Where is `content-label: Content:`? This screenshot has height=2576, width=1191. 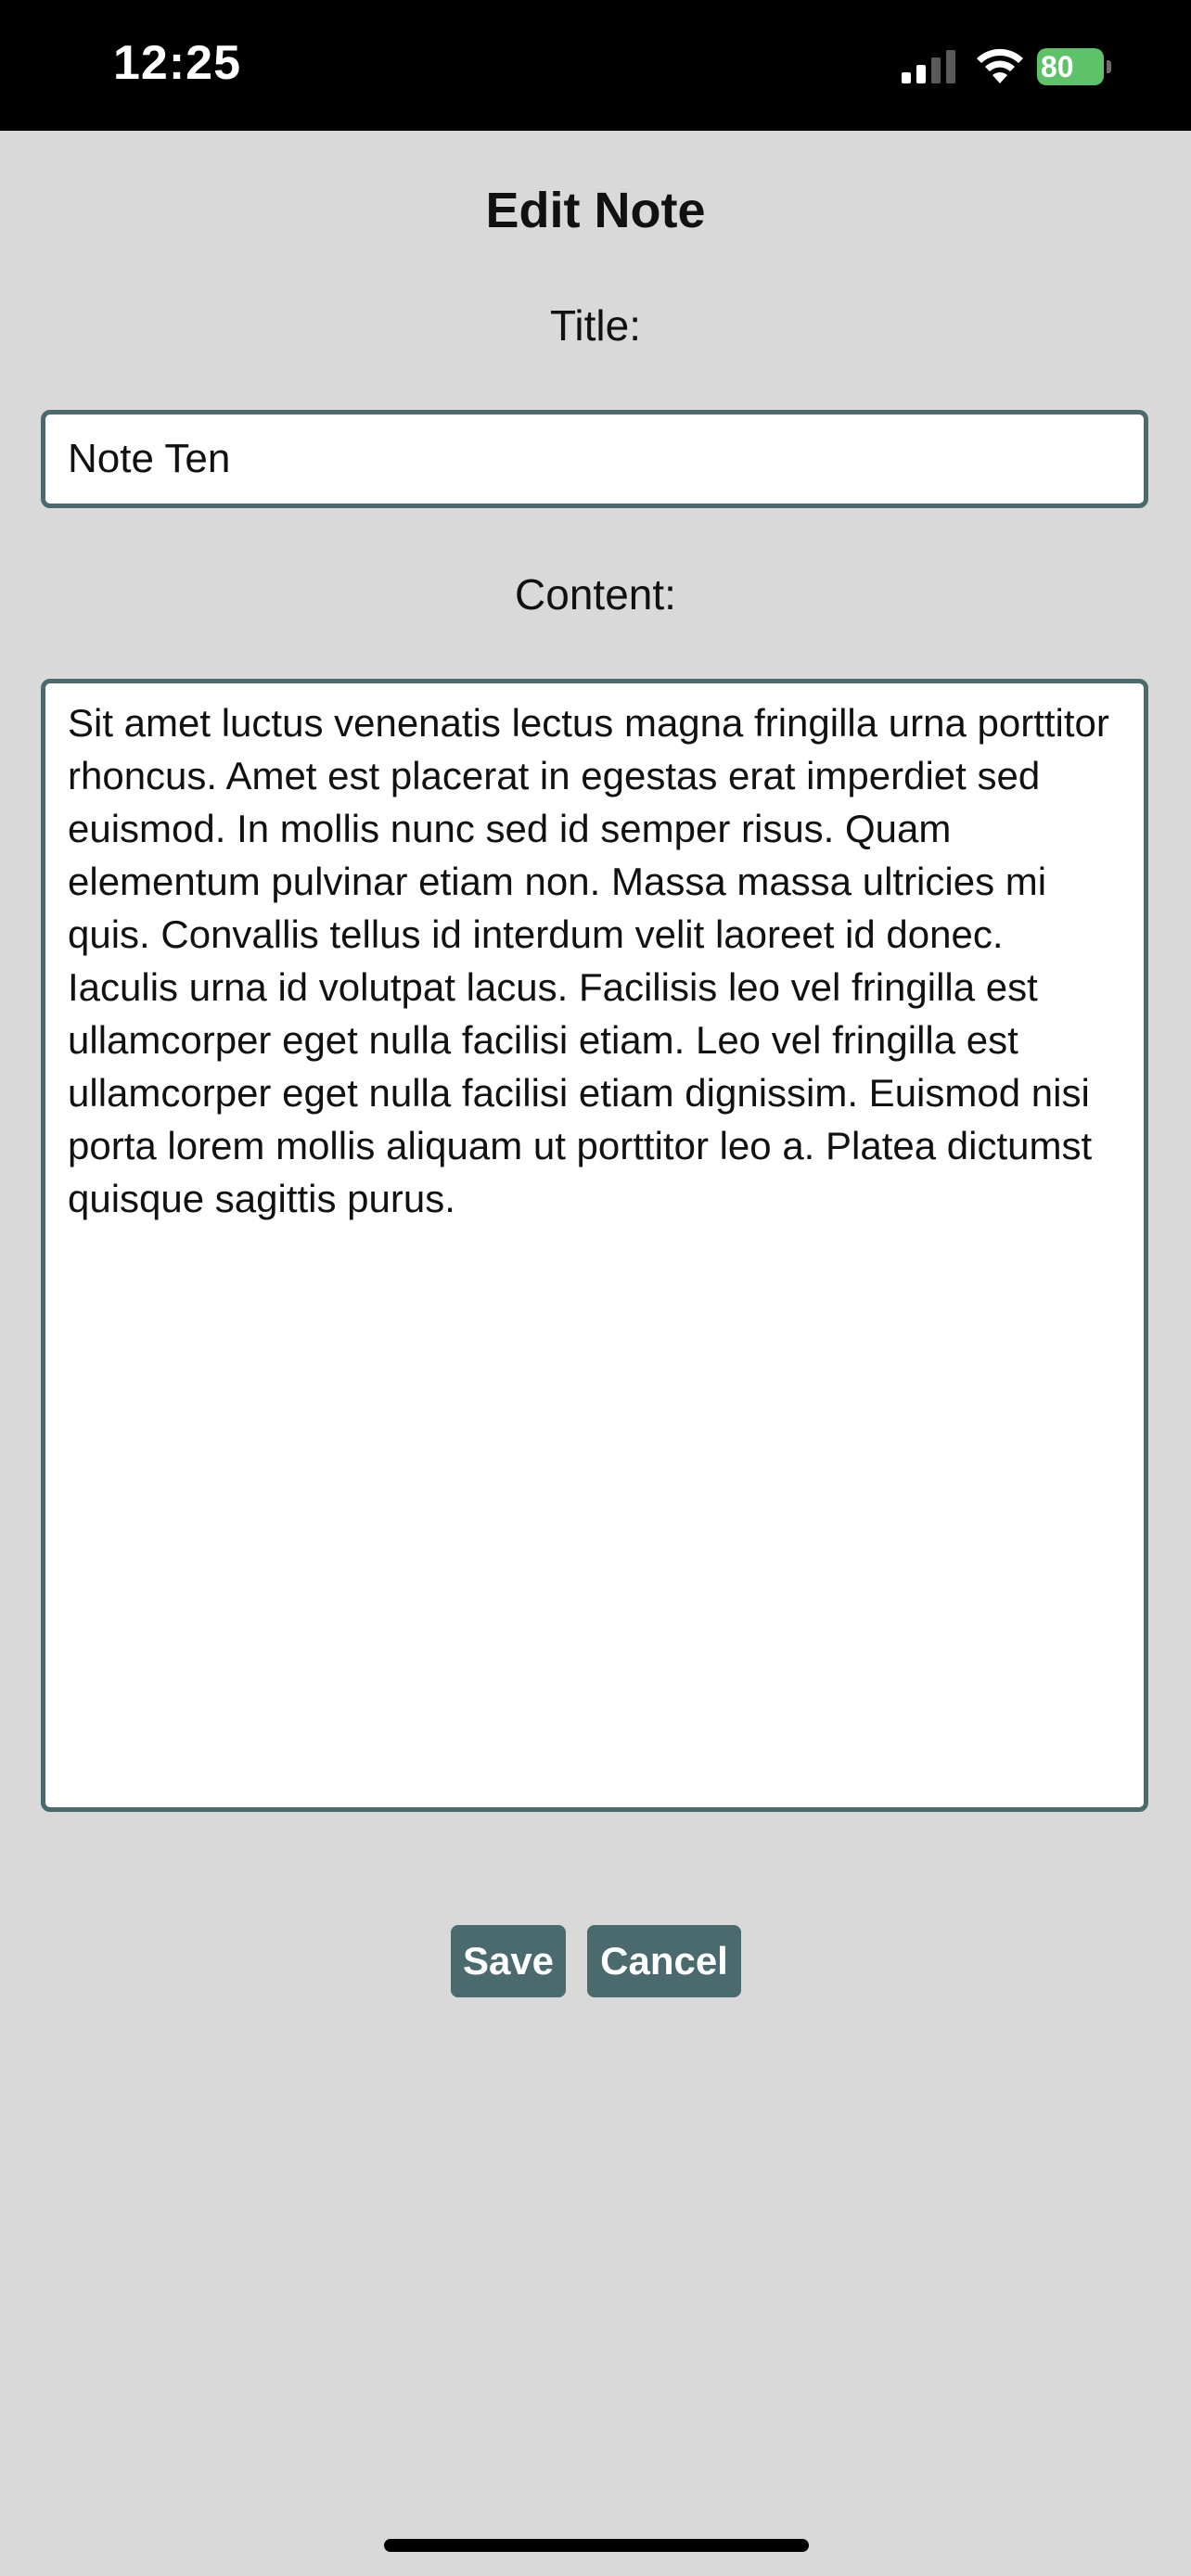 content-label: Content: is located at coordinates (595, 594).